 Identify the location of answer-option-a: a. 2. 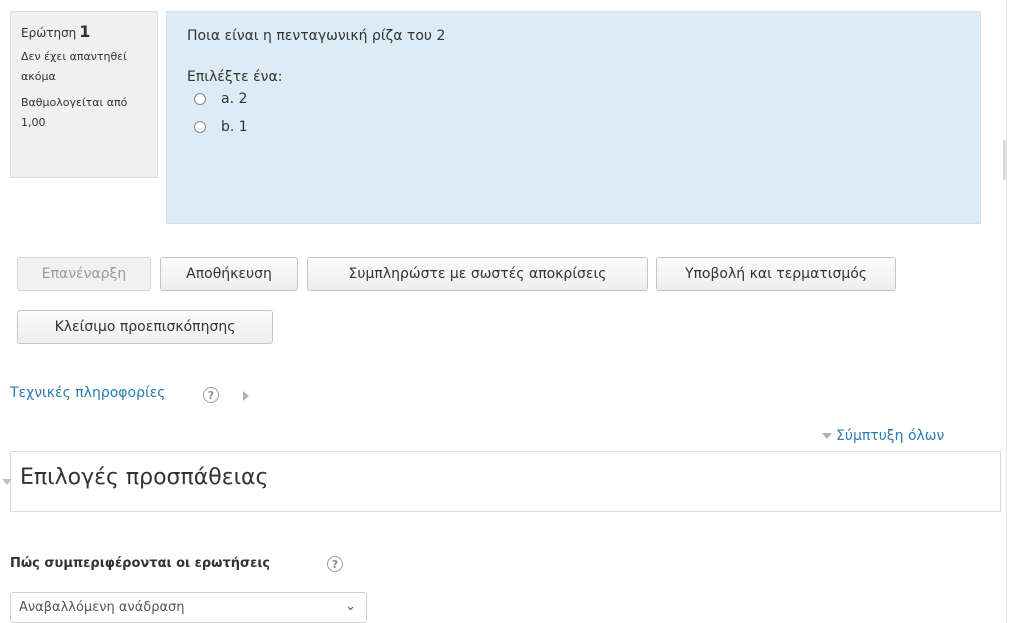
(587, 99).